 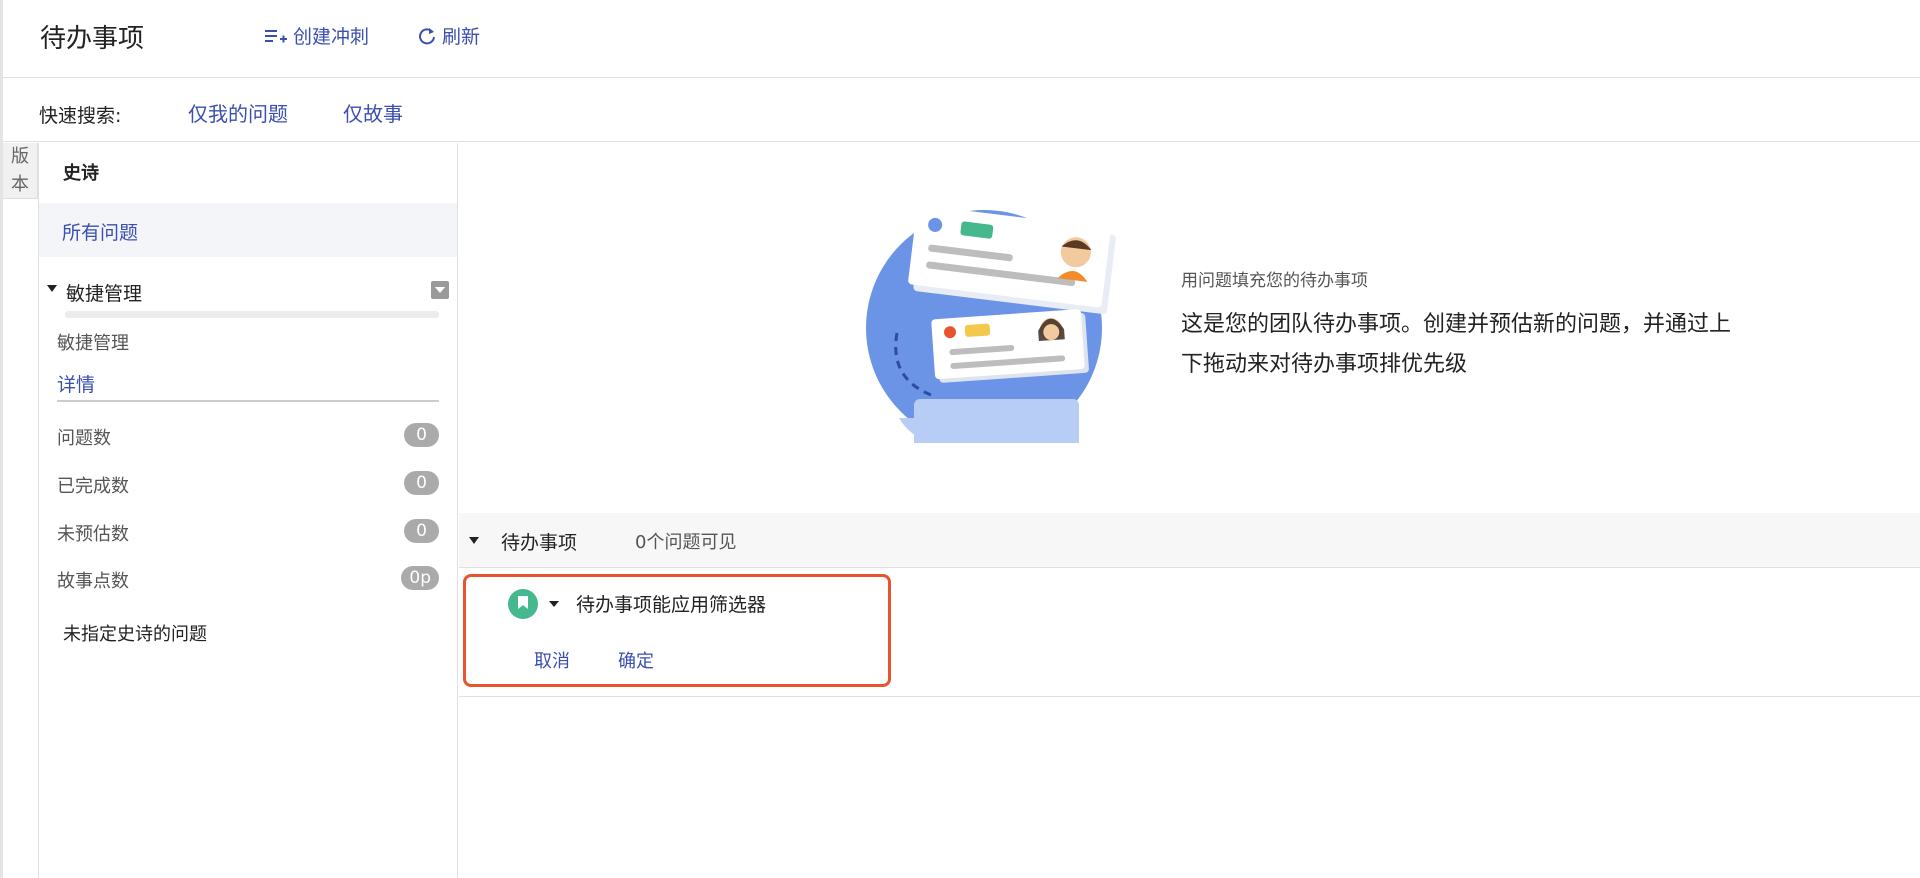 I want to click on page-header: 待办事项 创建冲刺 刷新, so click(x=961, y=39).